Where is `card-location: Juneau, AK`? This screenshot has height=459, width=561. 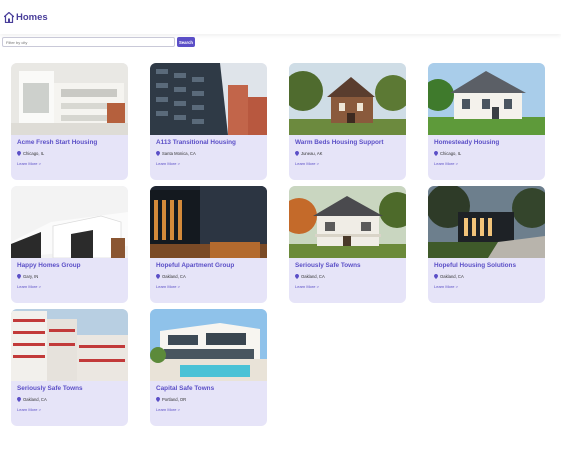 card-location: Juneau, AK is located at coordinates (347, 153).